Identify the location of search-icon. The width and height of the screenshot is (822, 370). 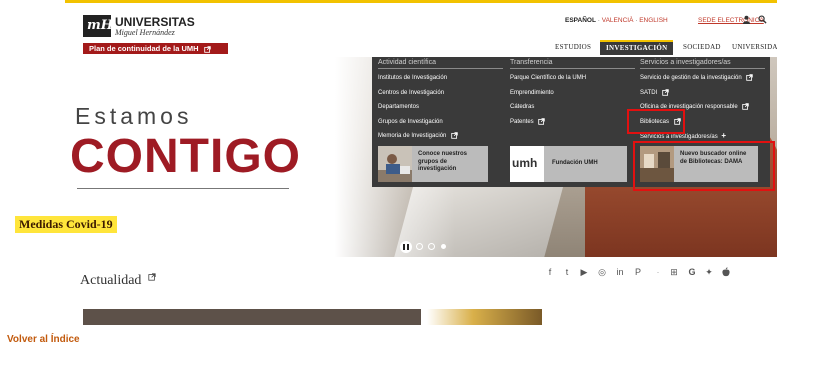
(762, 19).